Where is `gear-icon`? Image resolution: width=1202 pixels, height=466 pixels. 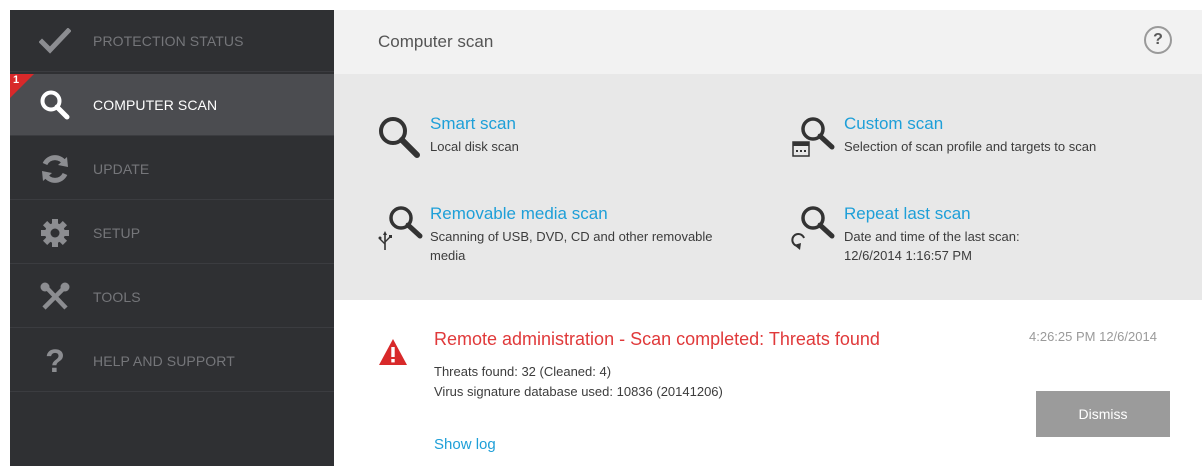 gear-icon is located at coordinates (55, 233).